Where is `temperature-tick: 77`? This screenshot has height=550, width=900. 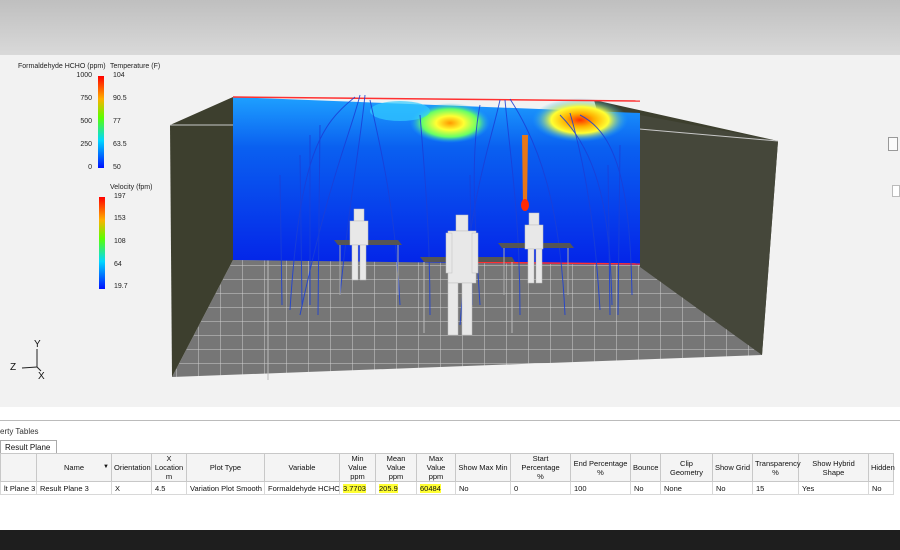
temperature-tick: 77 is located at coordinates (117, 121).